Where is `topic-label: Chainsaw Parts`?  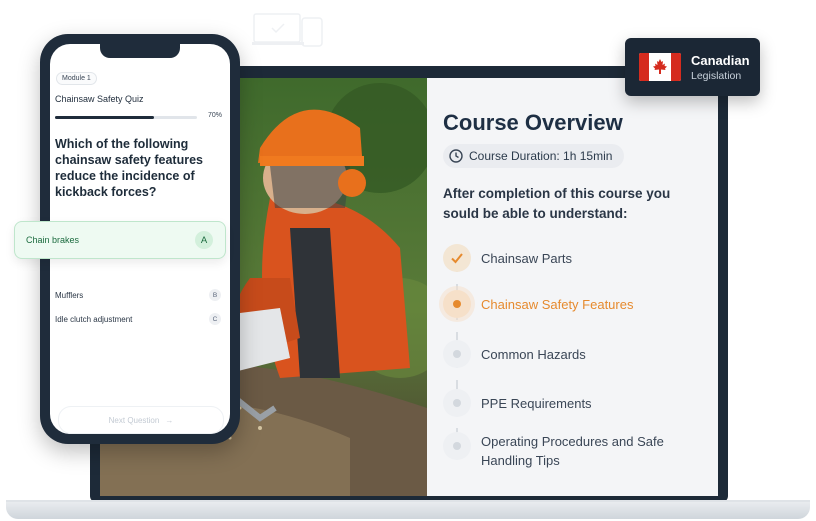
topic-label: Chainsaw Parts is located at coordinates (527, 258).